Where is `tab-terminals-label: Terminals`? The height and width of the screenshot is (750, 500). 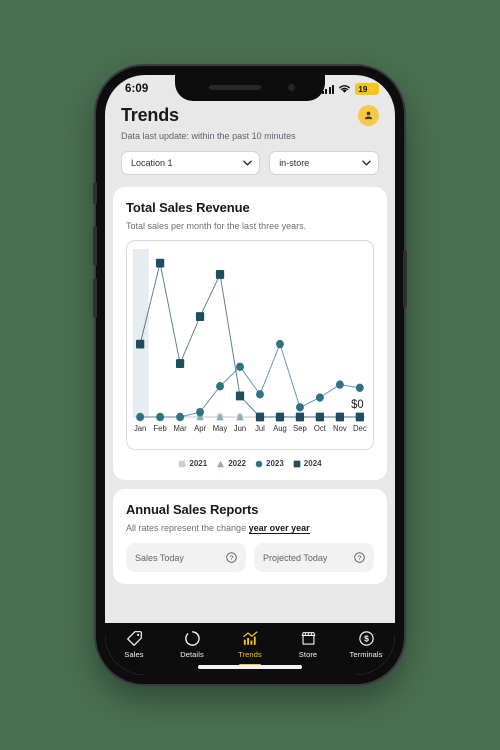 tab-terminals-label: Terminals is located at coordinates (366, 654).